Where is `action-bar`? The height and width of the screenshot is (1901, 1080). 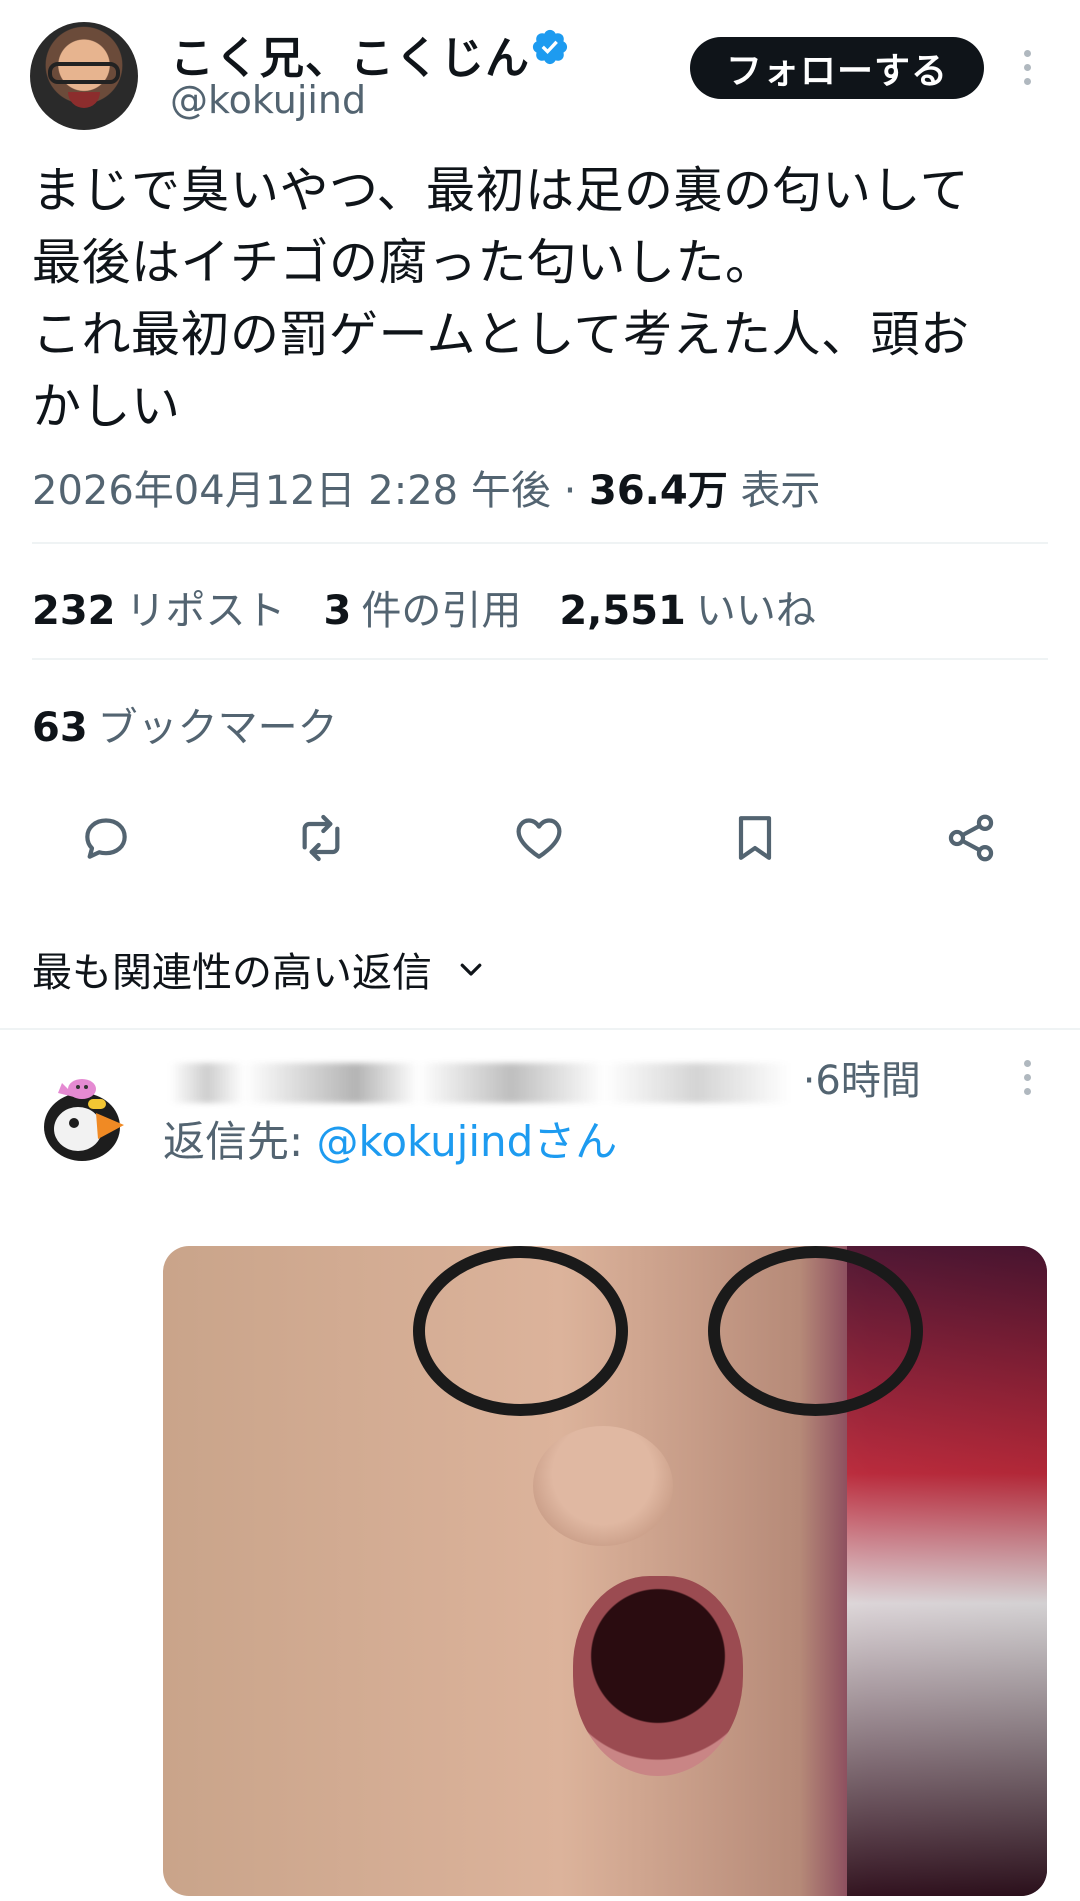 action-bar is located at coordinates (540, 840).